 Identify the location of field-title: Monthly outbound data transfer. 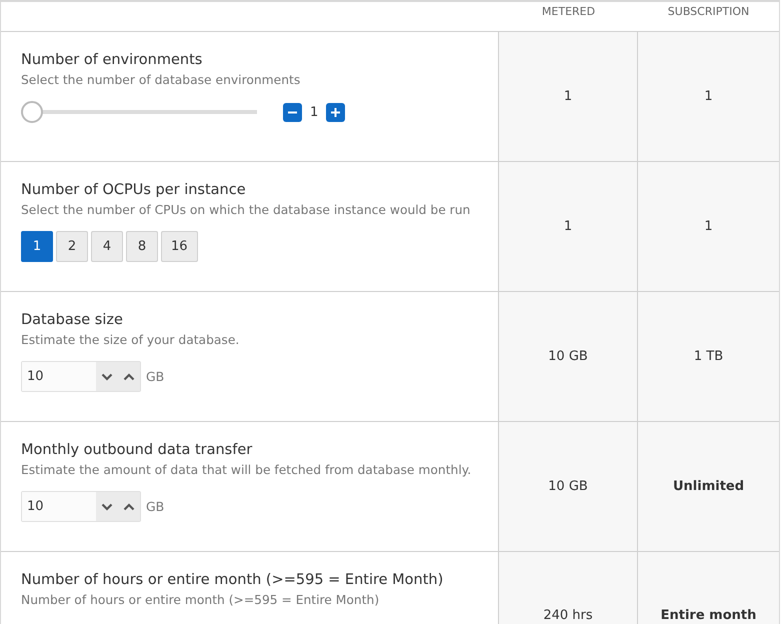
(137, 450).